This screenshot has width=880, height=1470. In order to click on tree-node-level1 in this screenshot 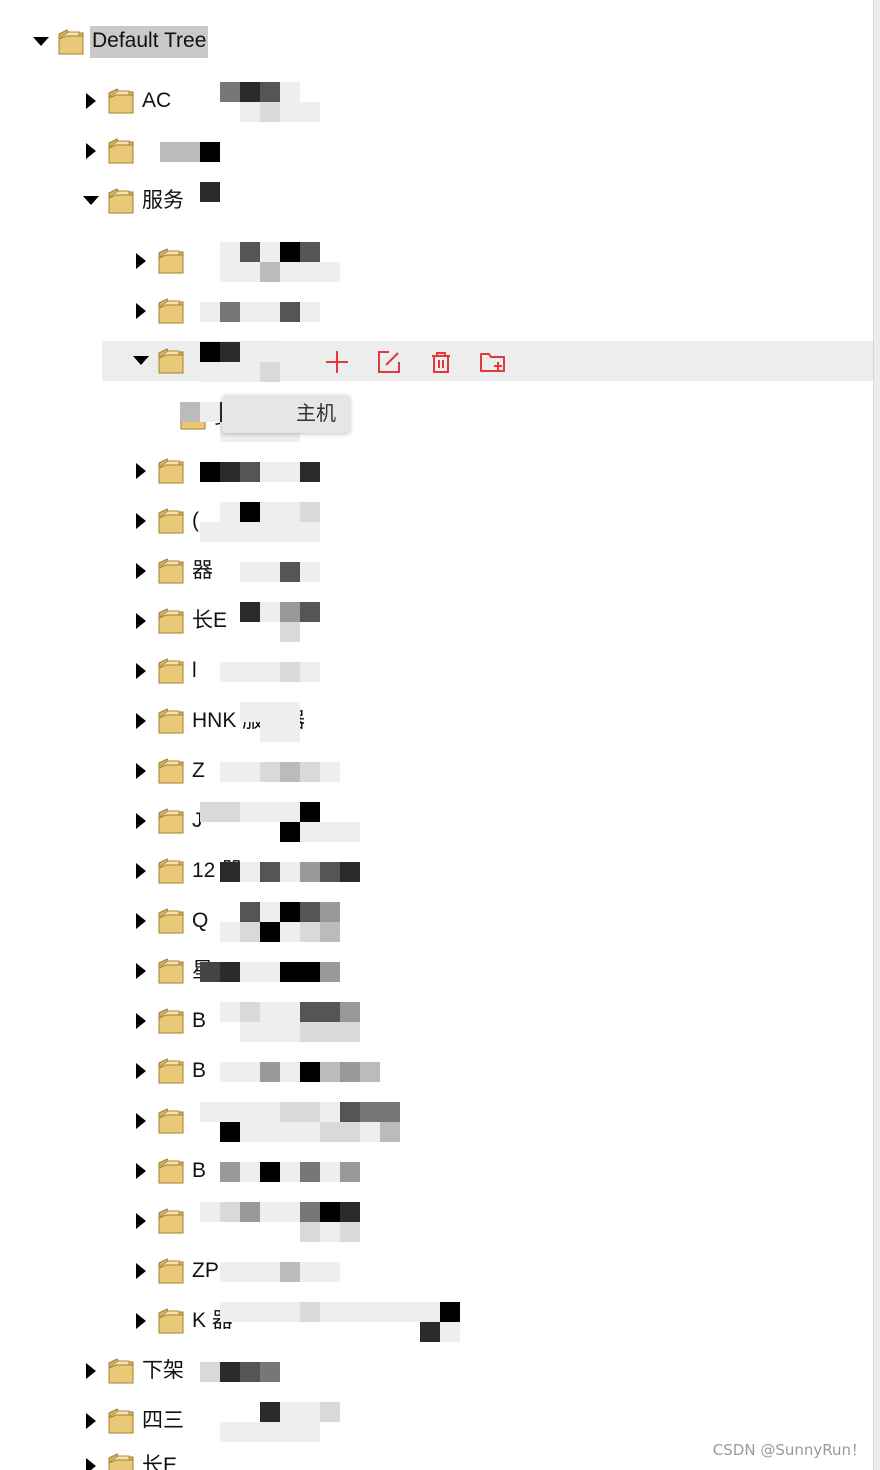, I will do `click(111, 151)`.